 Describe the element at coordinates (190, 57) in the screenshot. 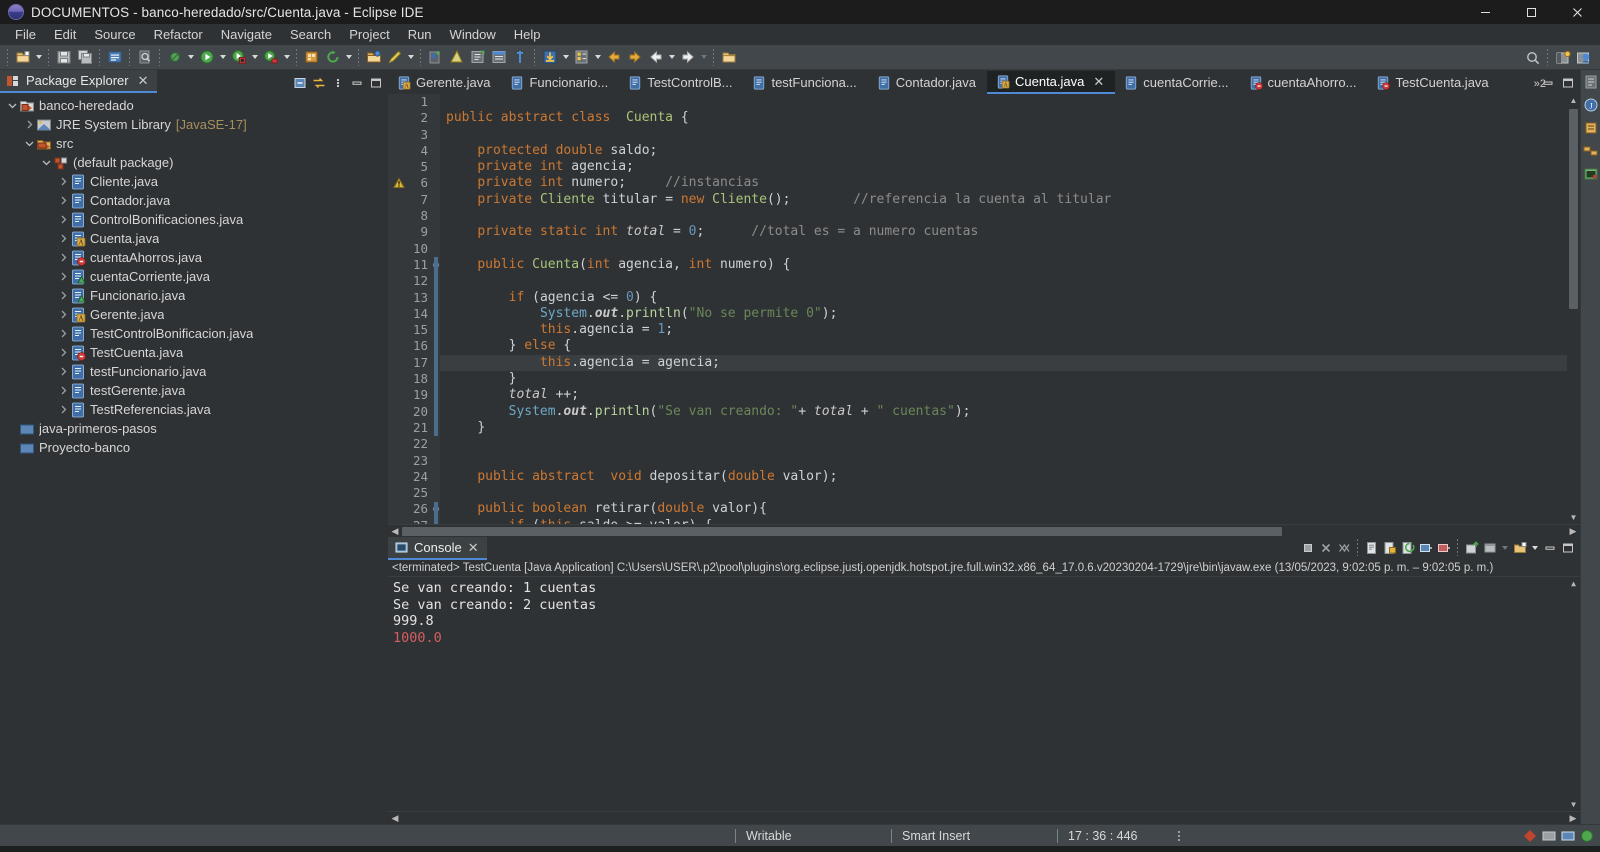

I see `skip-breakpoints-dropdown-icon` at that location.